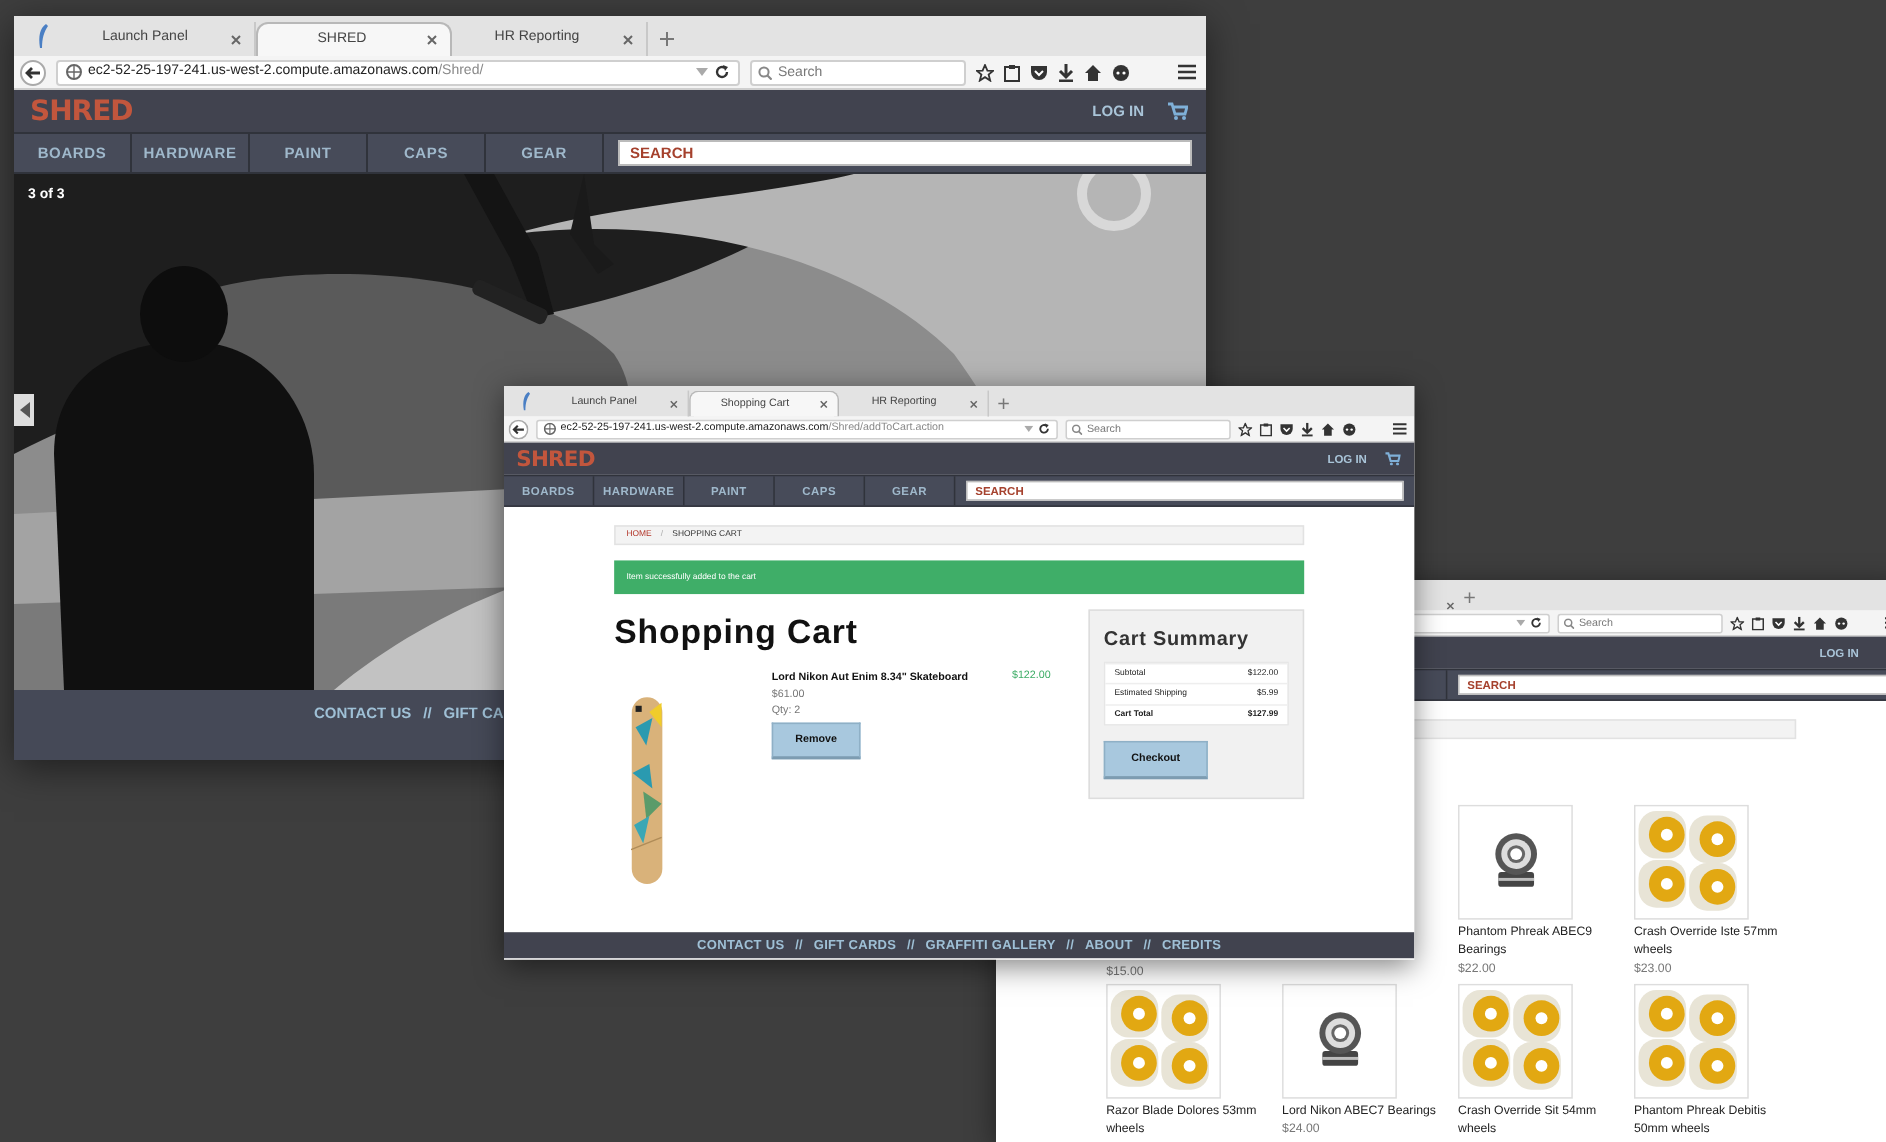 Image resolution: width=1886 pixels, height=1142 pixels. Describe the element at coordinates (1177, 638) in the screenshot. I see `summary-title: Cart Summary` at that location.